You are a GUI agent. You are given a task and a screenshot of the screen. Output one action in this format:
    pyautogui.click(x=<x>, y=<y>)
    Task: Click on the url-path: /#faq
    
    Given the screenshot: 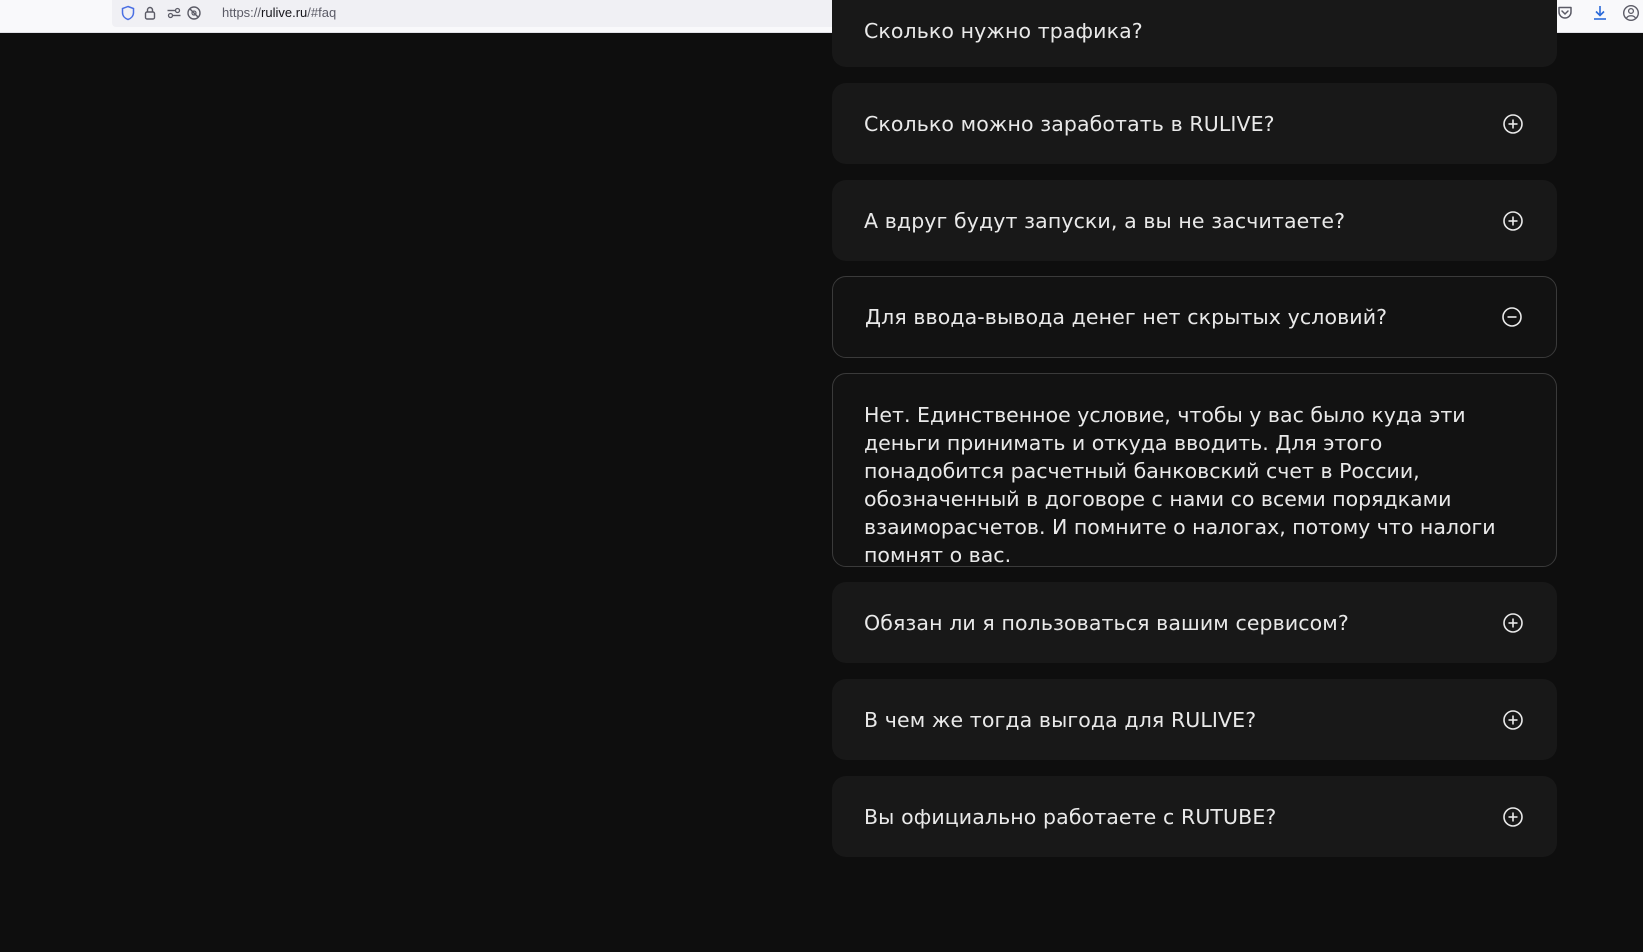 What is the action you would take?
    pyautogui.click(x=322, y=12)
    